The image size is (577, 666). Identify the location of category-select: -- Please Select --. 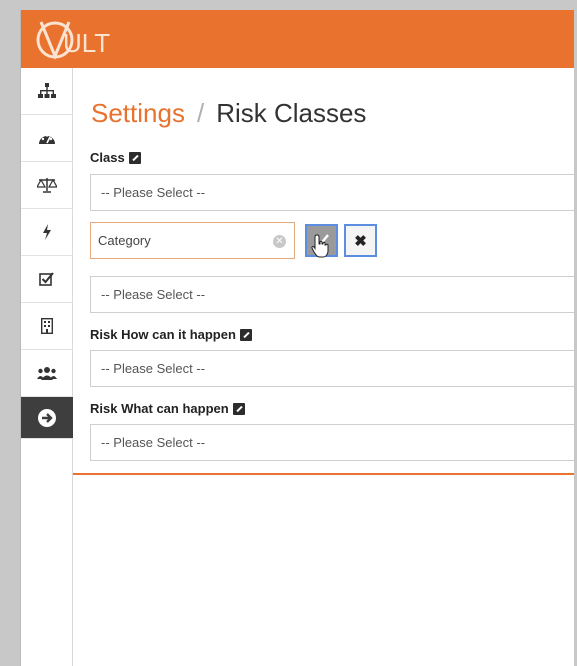
(332, 294).